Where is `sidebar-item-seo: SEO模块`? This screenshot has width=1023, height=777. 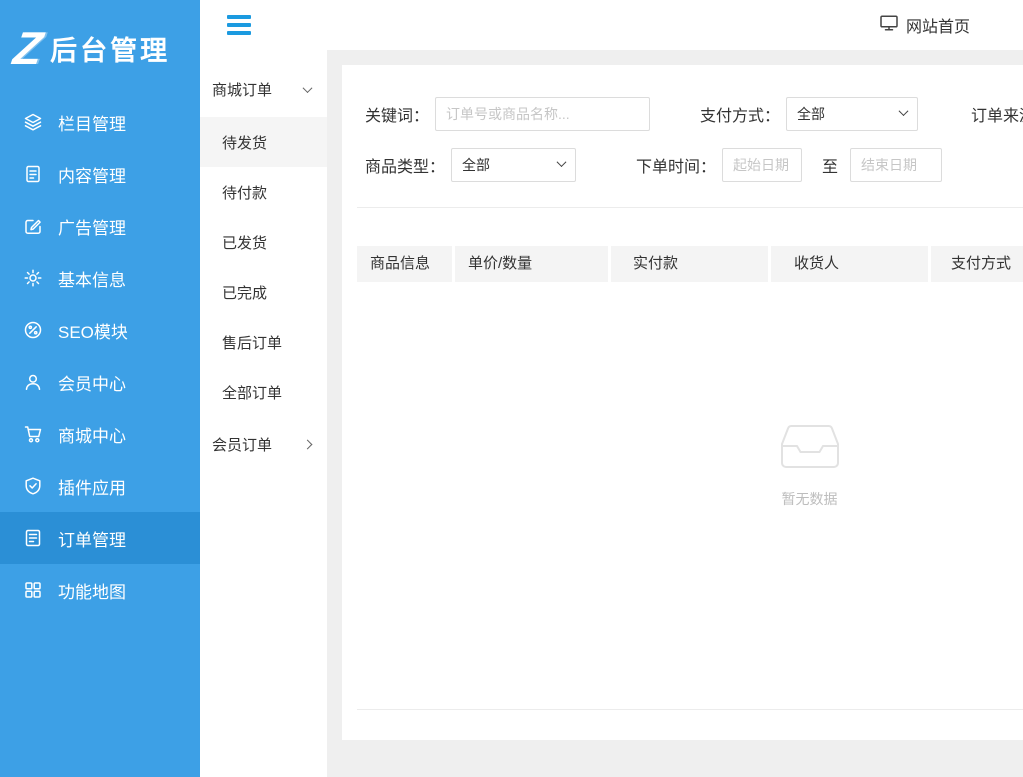
sidebar-item-seo: SEO模块 is located at coordinates (100, 330).